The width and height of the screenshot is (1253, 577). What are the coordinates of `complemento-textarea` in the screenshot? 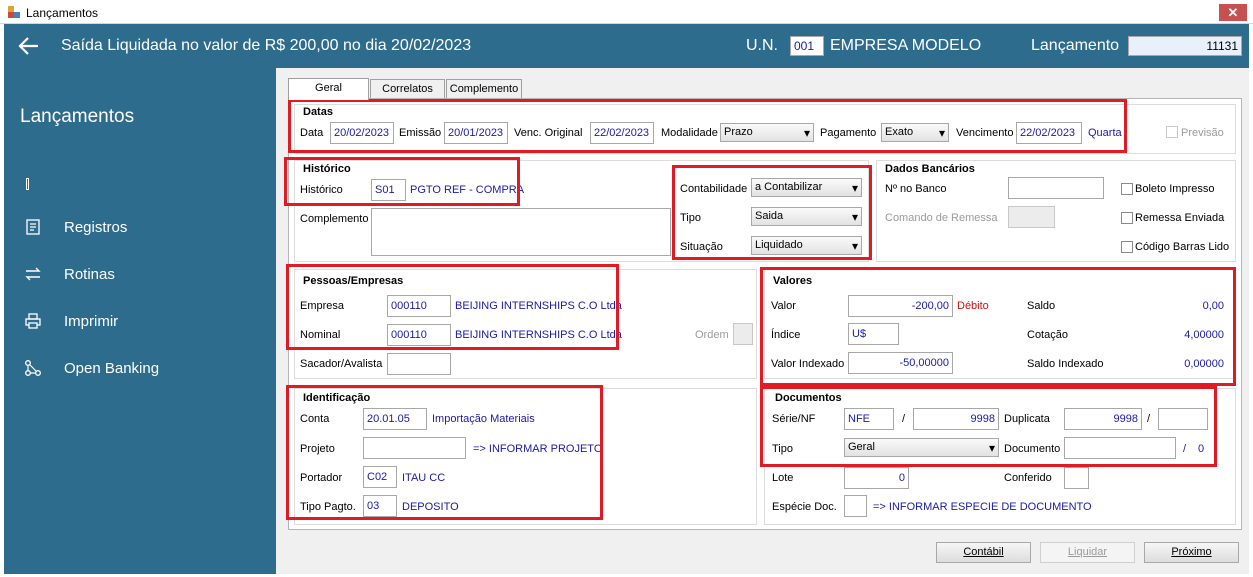 It's located at (521, 232).